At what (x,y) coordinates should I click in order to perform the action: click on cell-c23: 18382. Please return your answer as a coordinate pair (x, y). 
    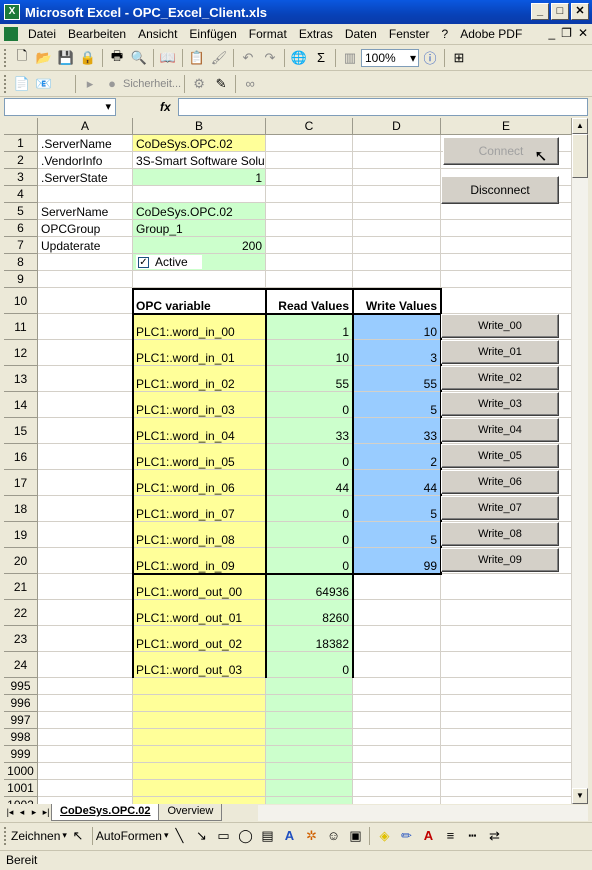
    Looking at the image, I should click on (309, 639).